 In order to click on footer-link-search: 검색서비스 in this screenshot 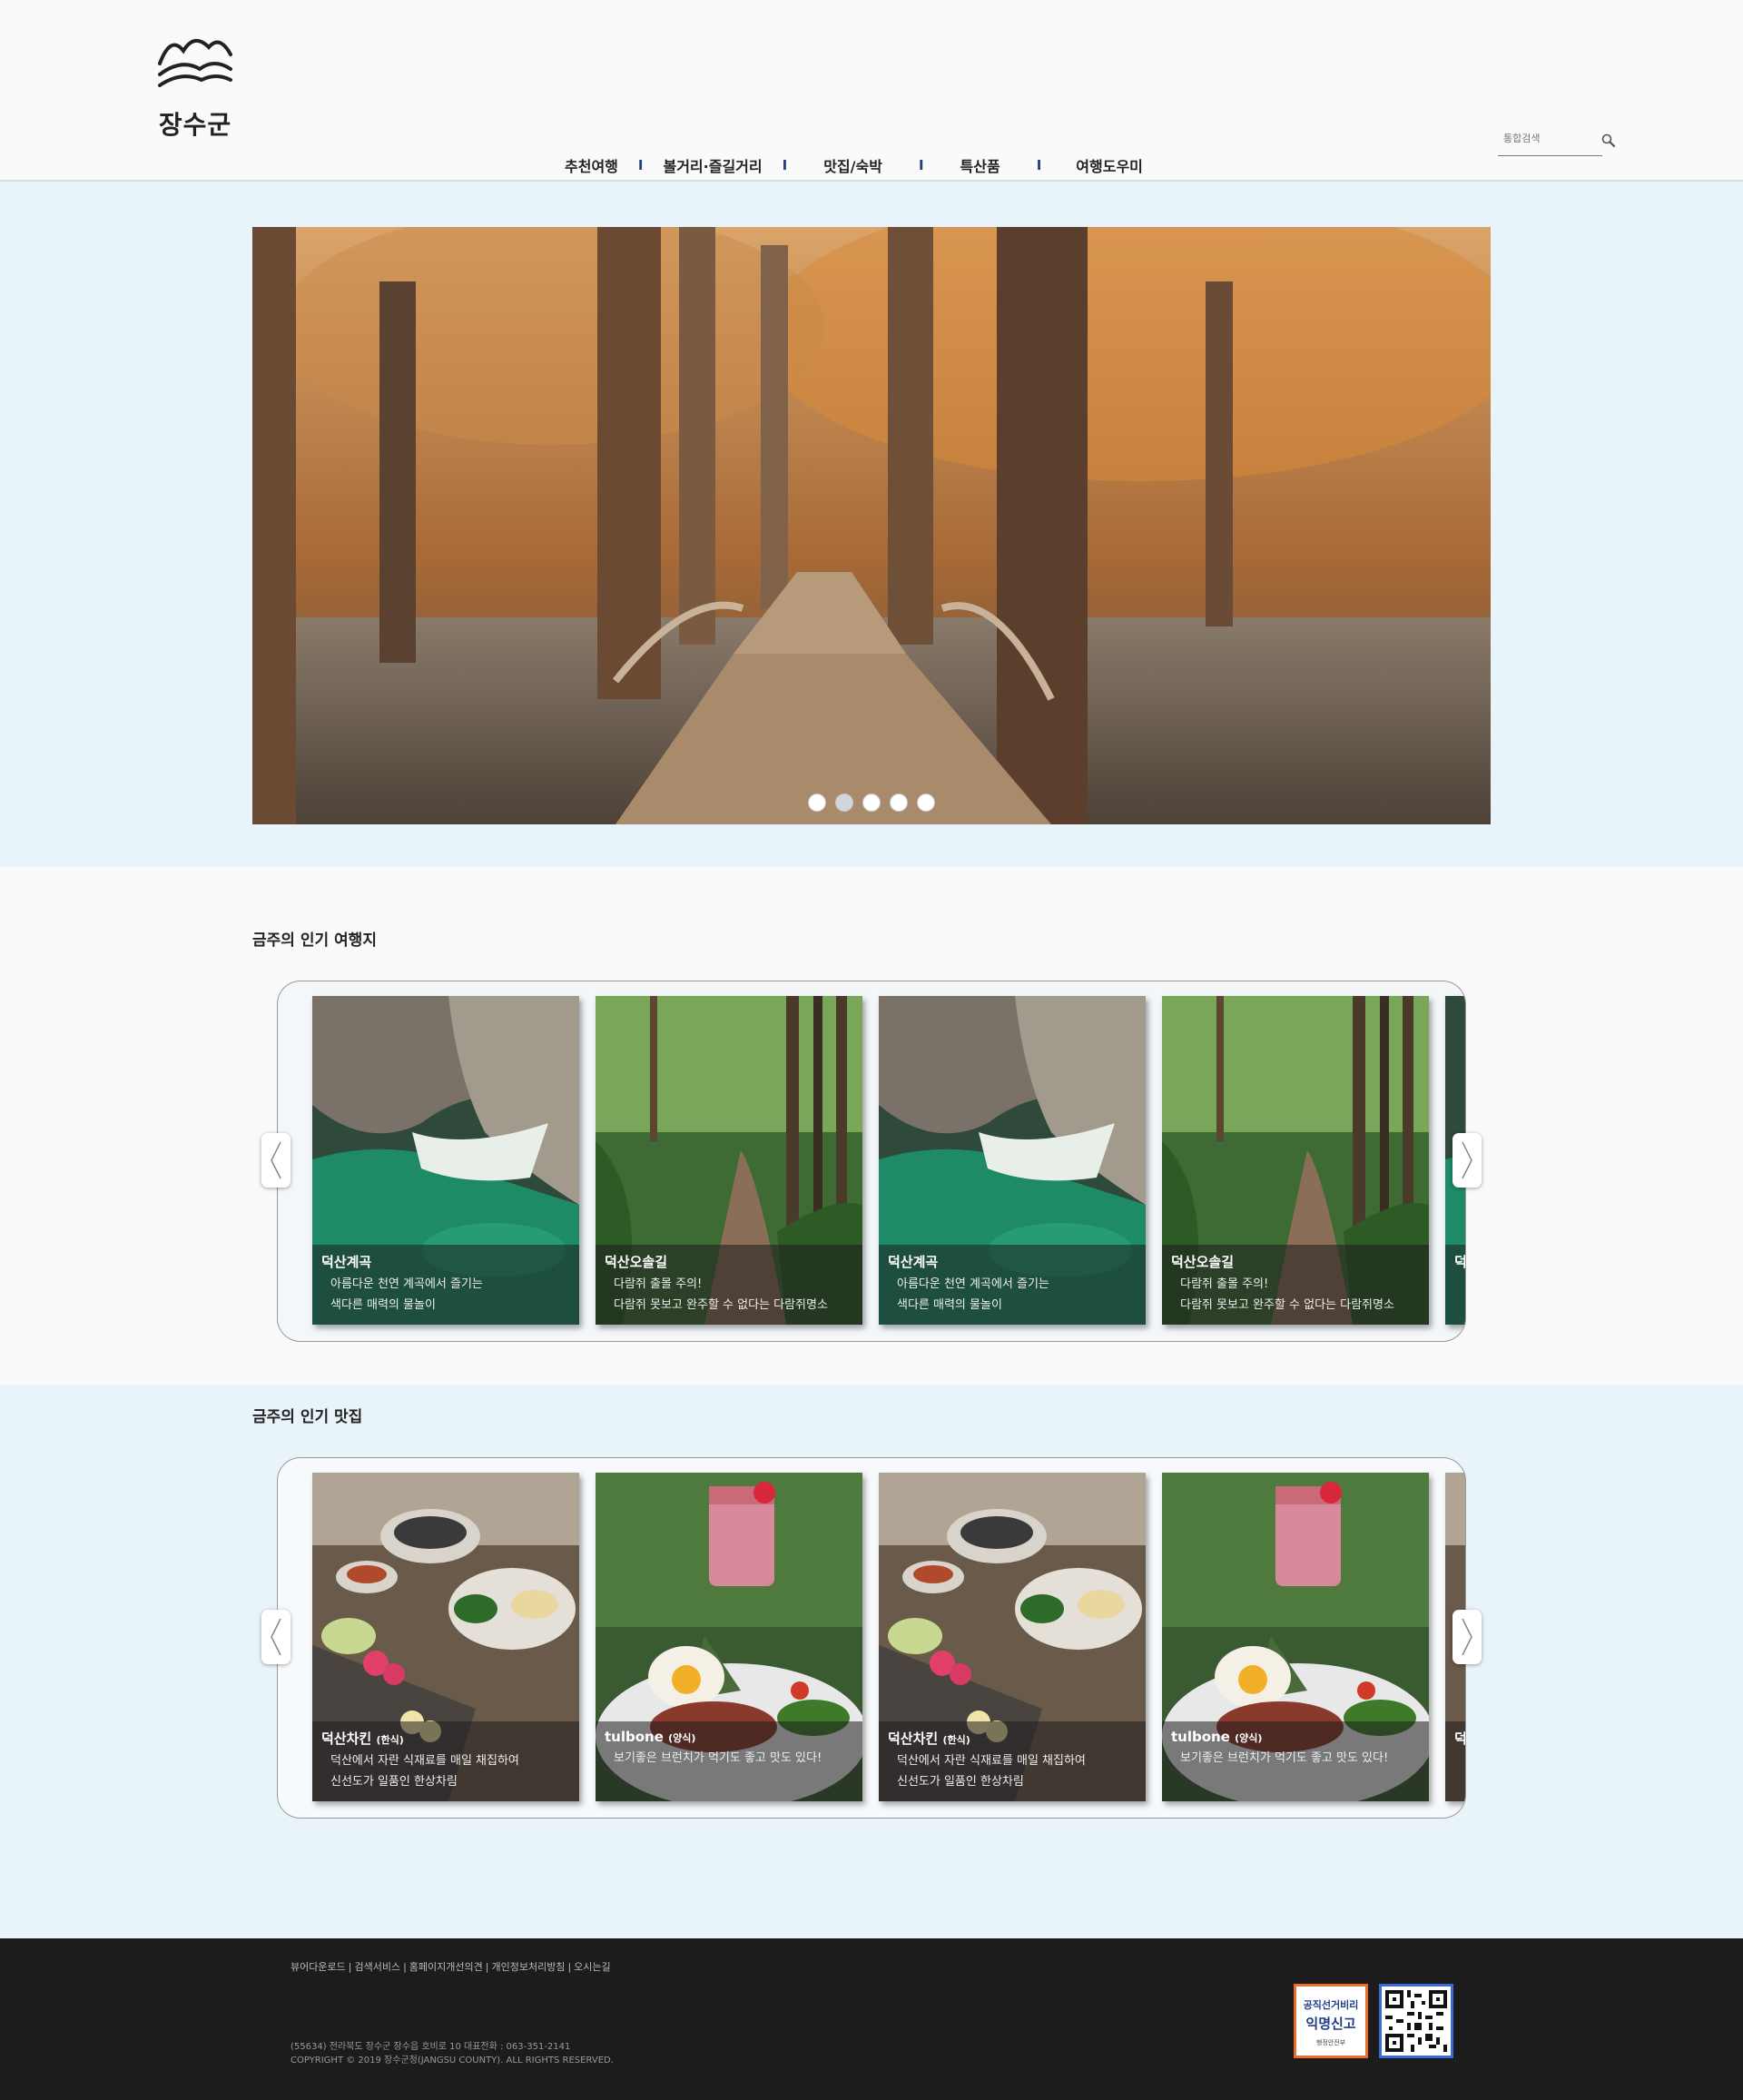, I will do `click(377, 1967)`.